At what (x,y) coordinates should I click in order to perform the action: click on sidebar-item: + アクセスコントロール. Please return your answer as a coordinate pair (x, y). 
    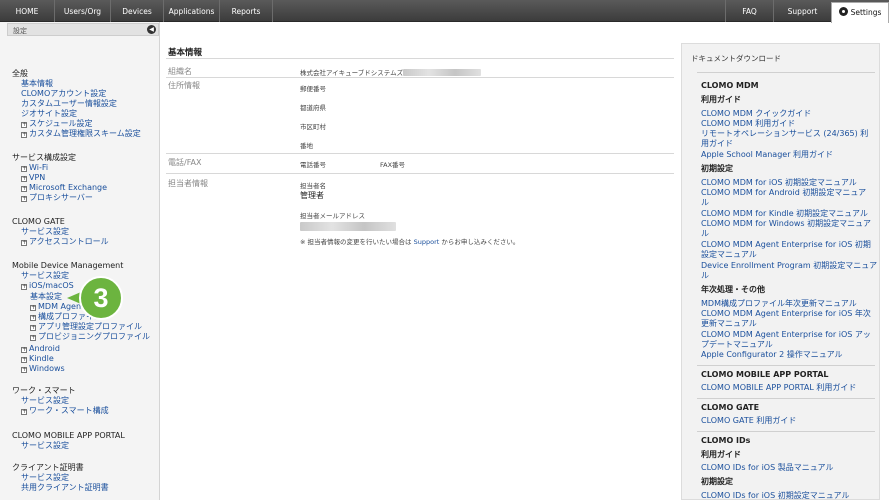
    Looking at the image, I should click on (65, 242).